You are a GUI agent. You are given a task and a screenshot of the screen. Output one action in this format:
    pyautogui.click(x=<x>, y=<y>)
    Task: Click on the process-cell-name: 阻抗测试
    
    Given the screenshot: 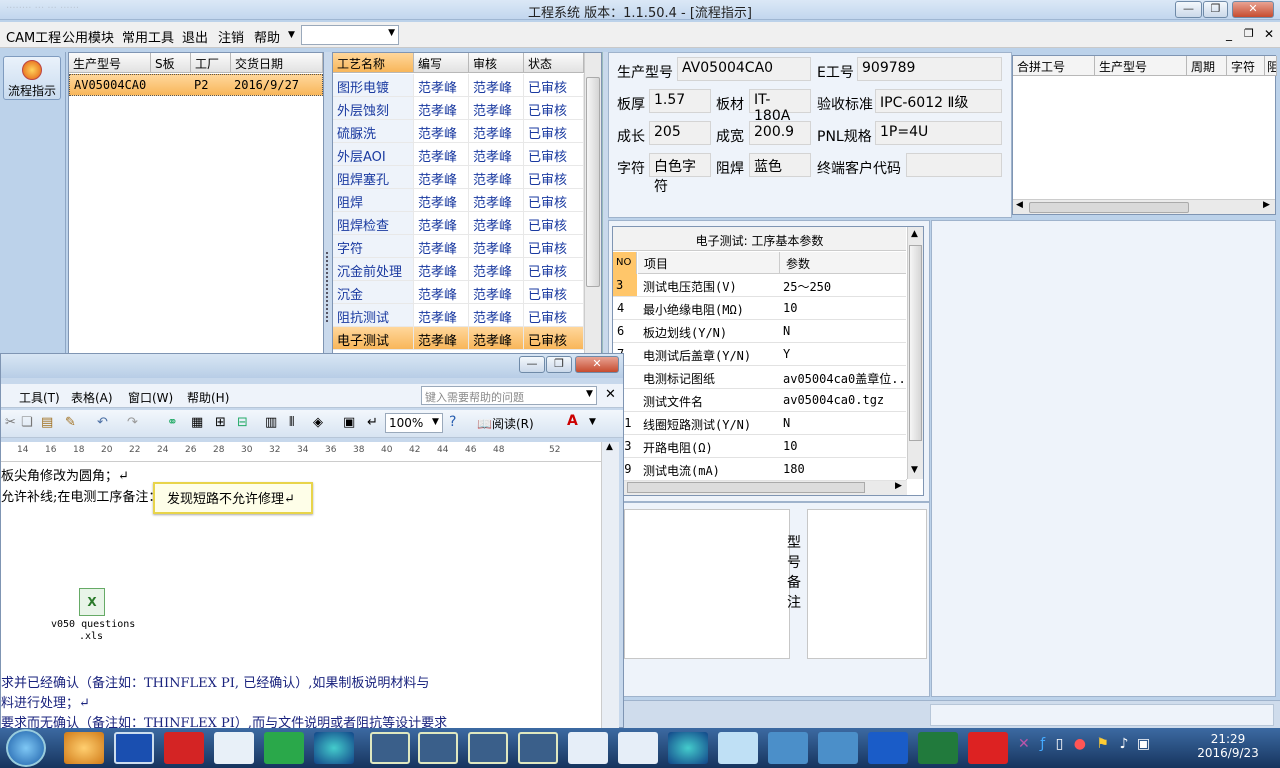 What is the action you would take?
    pyautogui.click(x=373, y=315)
    